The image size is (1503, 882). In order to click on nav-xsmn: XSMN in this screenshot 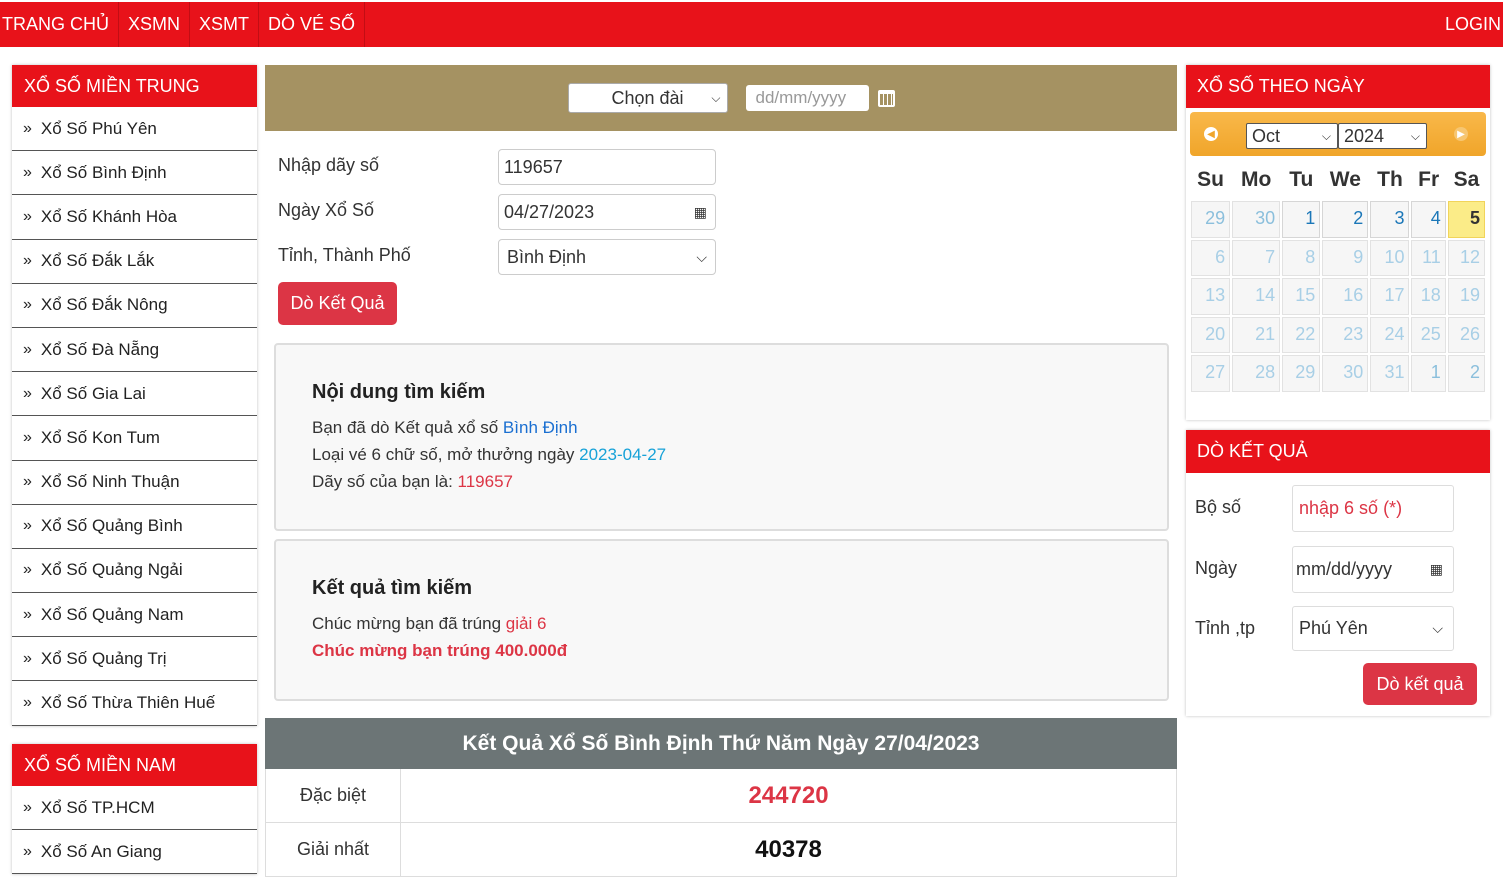, I will do `click(155, 24)`.